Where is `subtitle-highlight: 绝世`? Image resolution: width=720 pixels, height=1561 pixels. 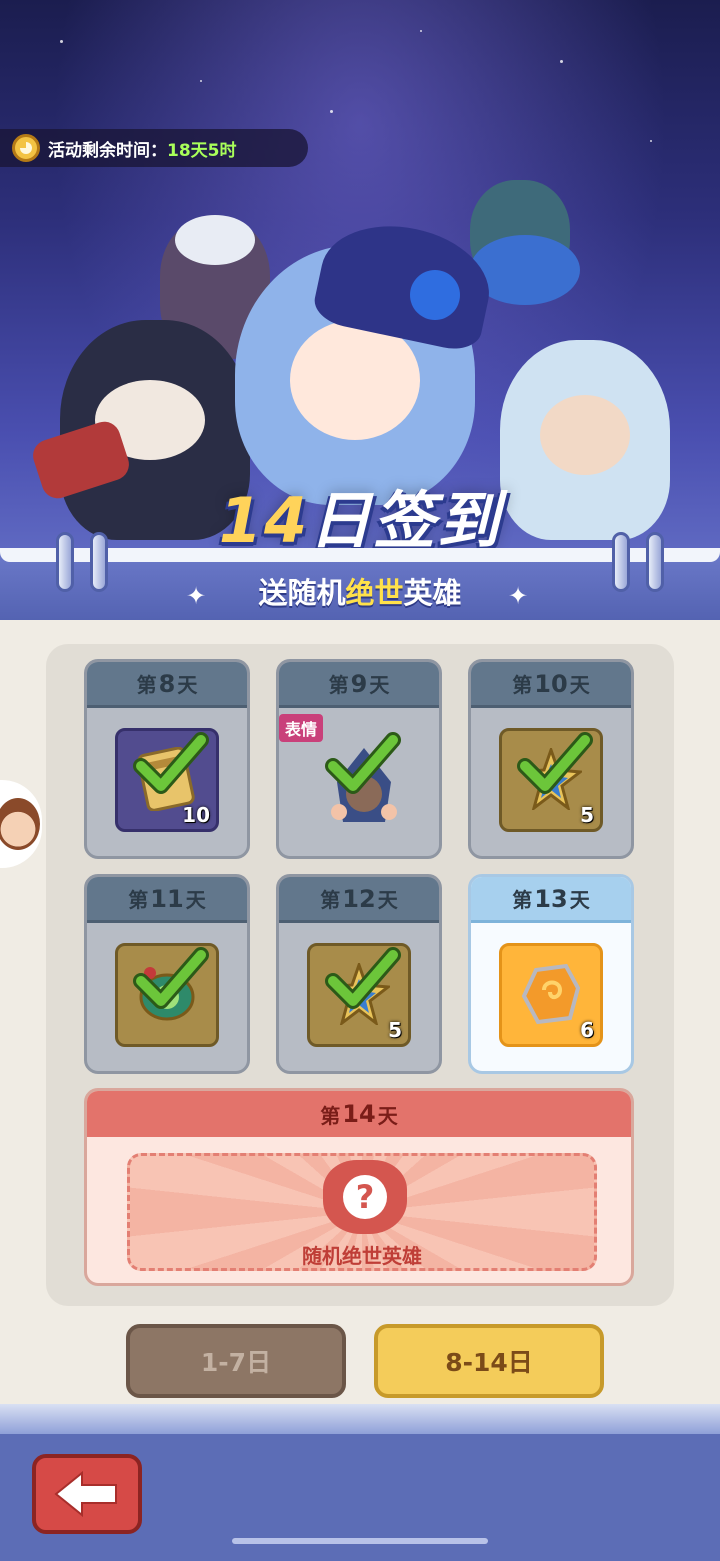
subtitle-highlight: 绝世 is located at coordinates (374, 593).